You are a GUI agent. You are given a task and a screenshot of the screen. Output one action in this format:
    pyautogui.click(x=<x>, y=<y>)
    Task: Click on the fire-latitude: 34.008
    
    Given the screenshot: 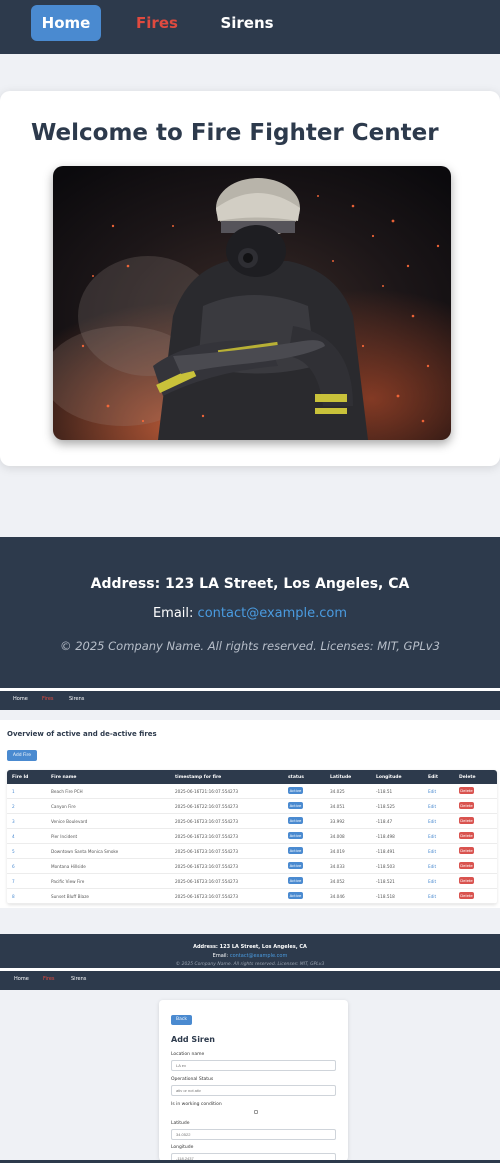 What is the action you would take?
    pyautogui.click(x=337, y=836)
    